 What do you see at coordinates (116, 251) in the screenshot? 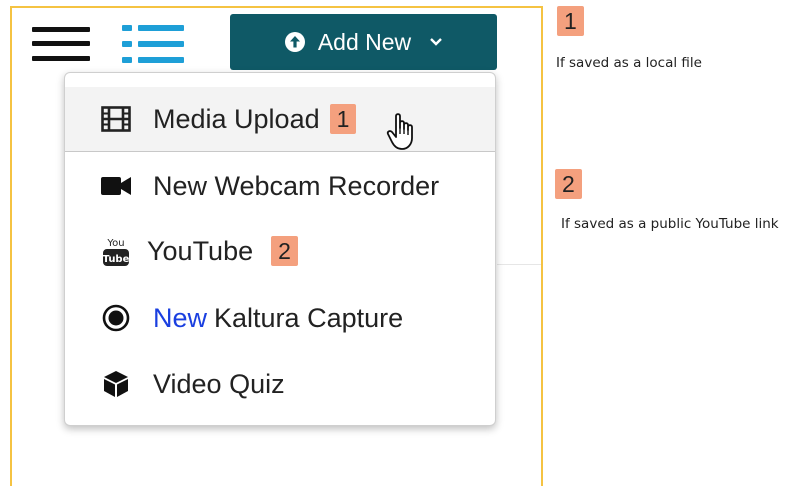
I see `youtube-icon: You Tube` at bounding box center [116, 251].